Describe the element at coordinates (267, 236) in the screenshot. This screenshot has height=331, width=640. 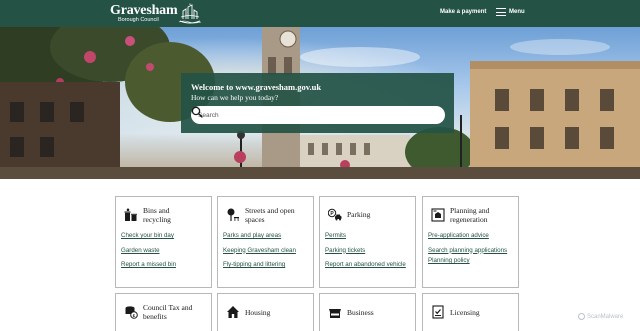
I see `card-link: Parks and play areas` at that location.